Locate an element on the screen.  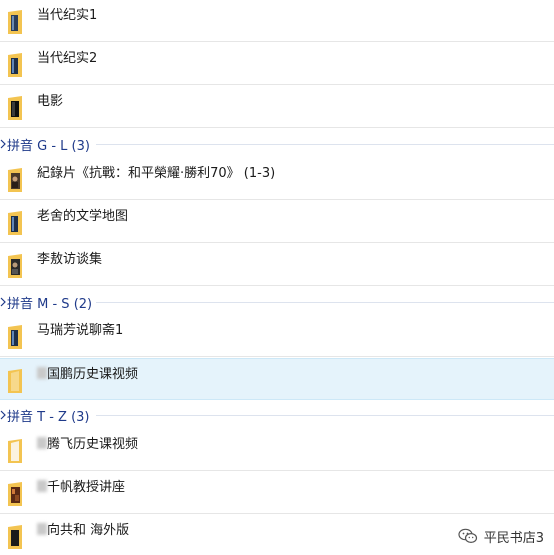
group-title: 拼音 G - L (3) is located at coordinates (48, 146).